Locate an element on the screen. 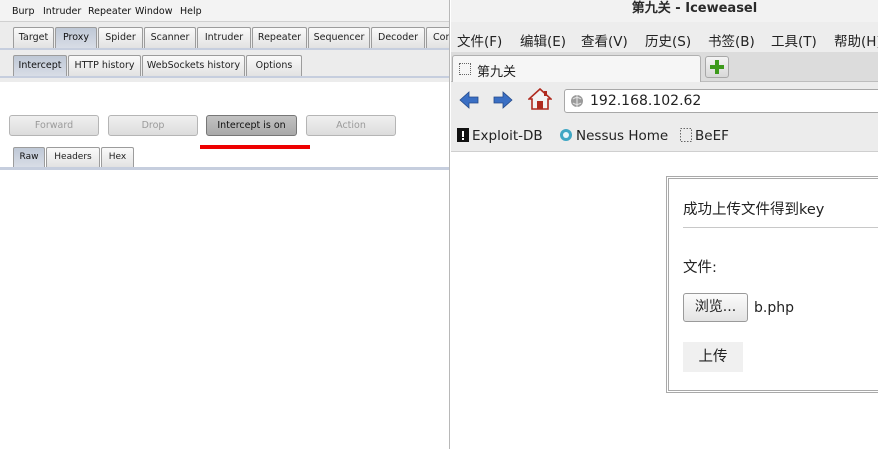  page-heading: 成功上传文件得到key is located at coordinates (754, 210).